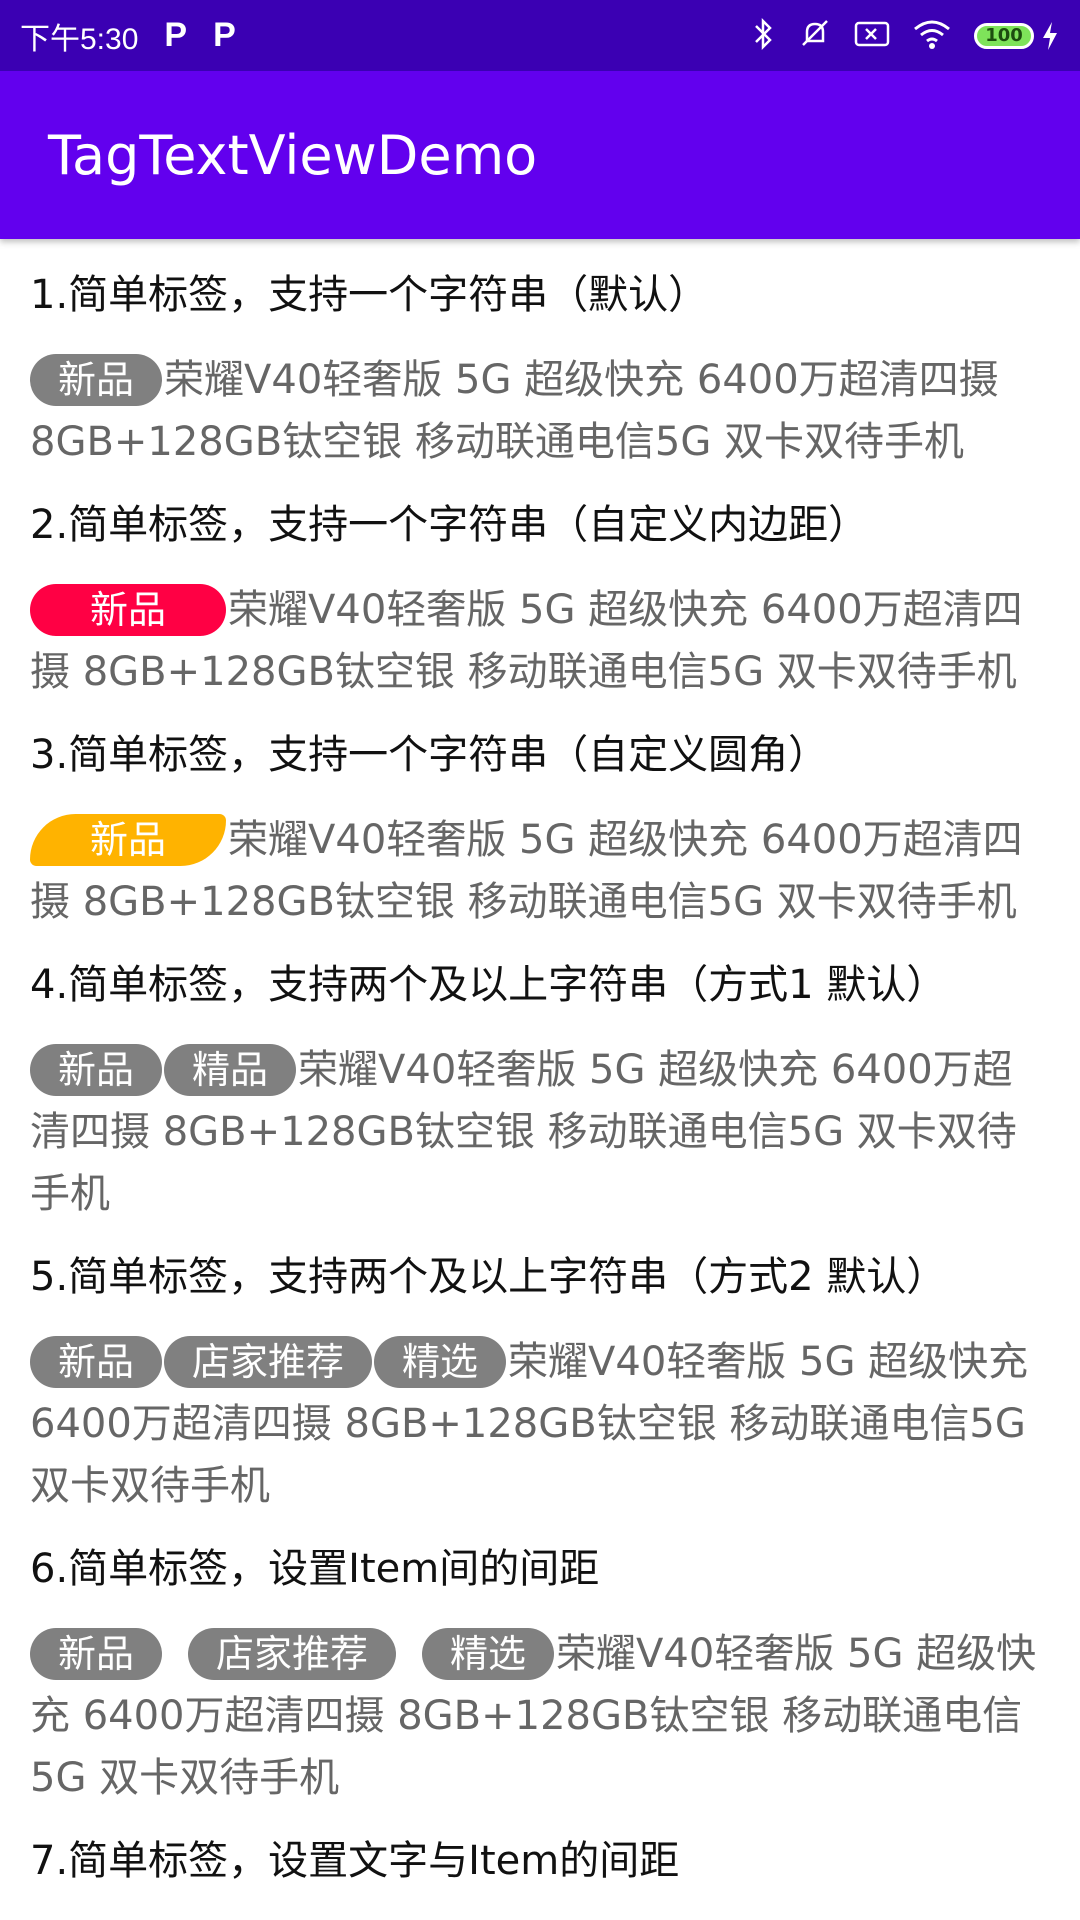  What do you see at coordinates (293, 155) in the screenshot?
I see `app-title: TagTextViewDemo` at bounding box center [293, 155].